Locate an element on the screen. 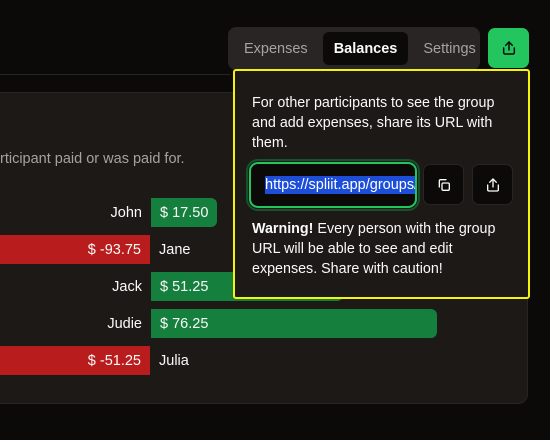 The image size is (550, 440). group-url-text: https://spliit.app/groups/ is located at coordinates (341, 185).